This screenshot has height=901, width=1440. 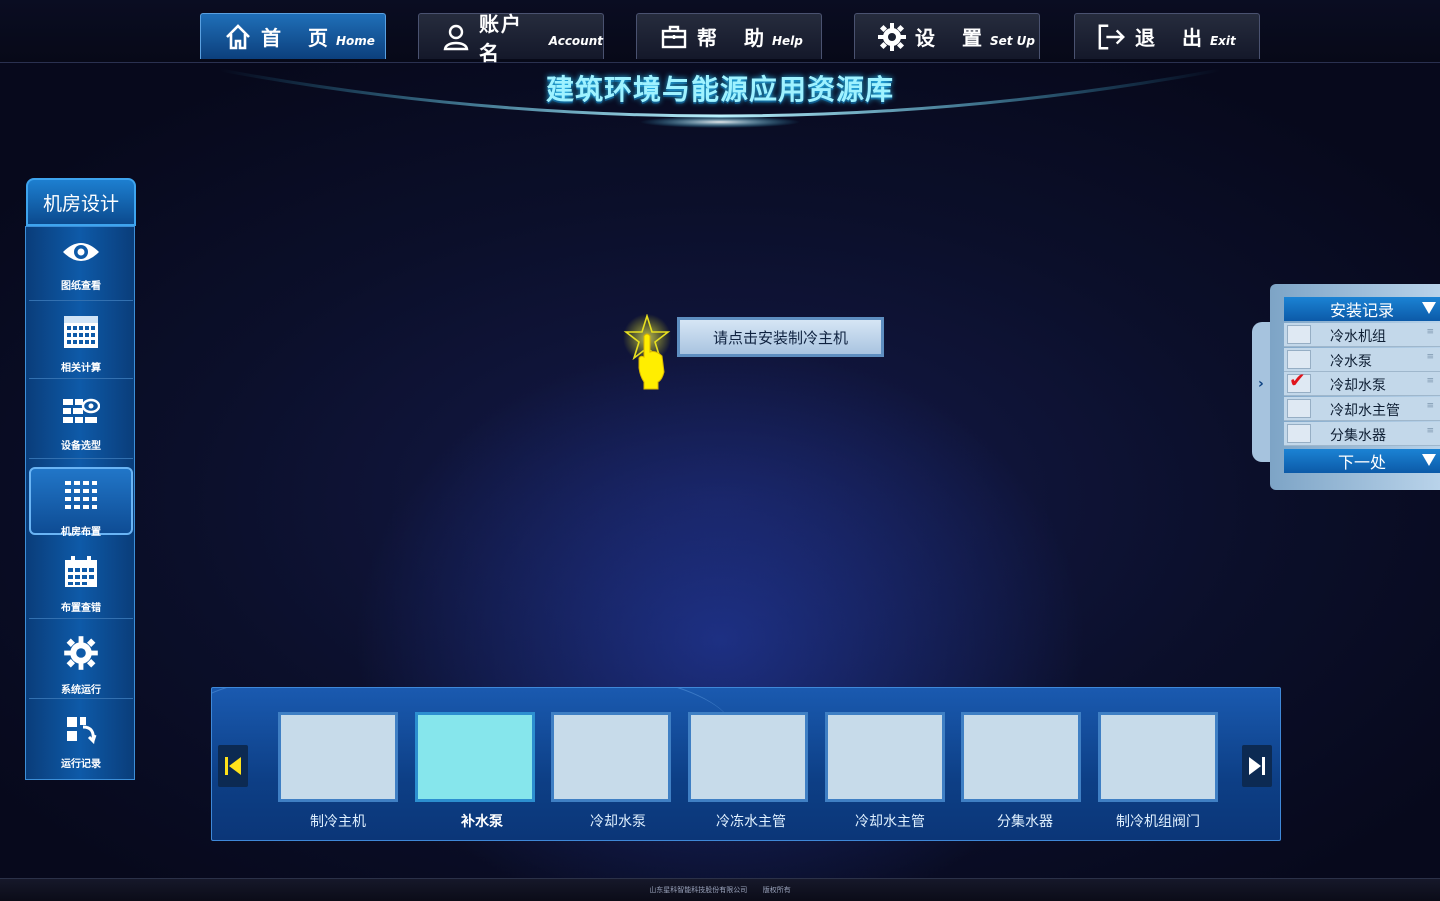 I want to click on nav-home-label: 首 页, so click(x=299, y=38).